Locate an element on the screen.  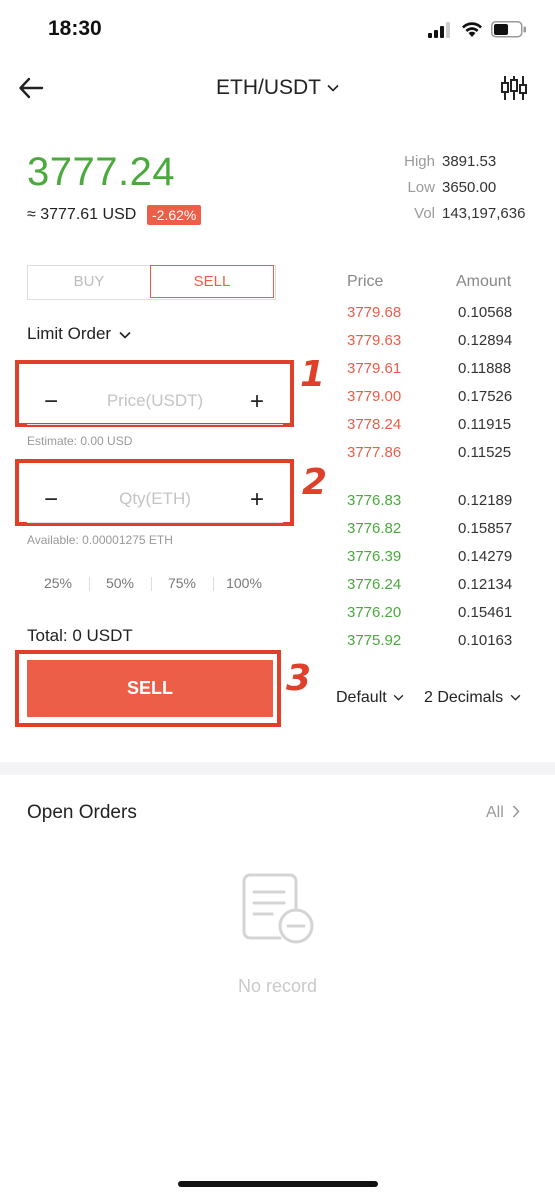
chevron-right-icon is located at coordinates (516, 811).